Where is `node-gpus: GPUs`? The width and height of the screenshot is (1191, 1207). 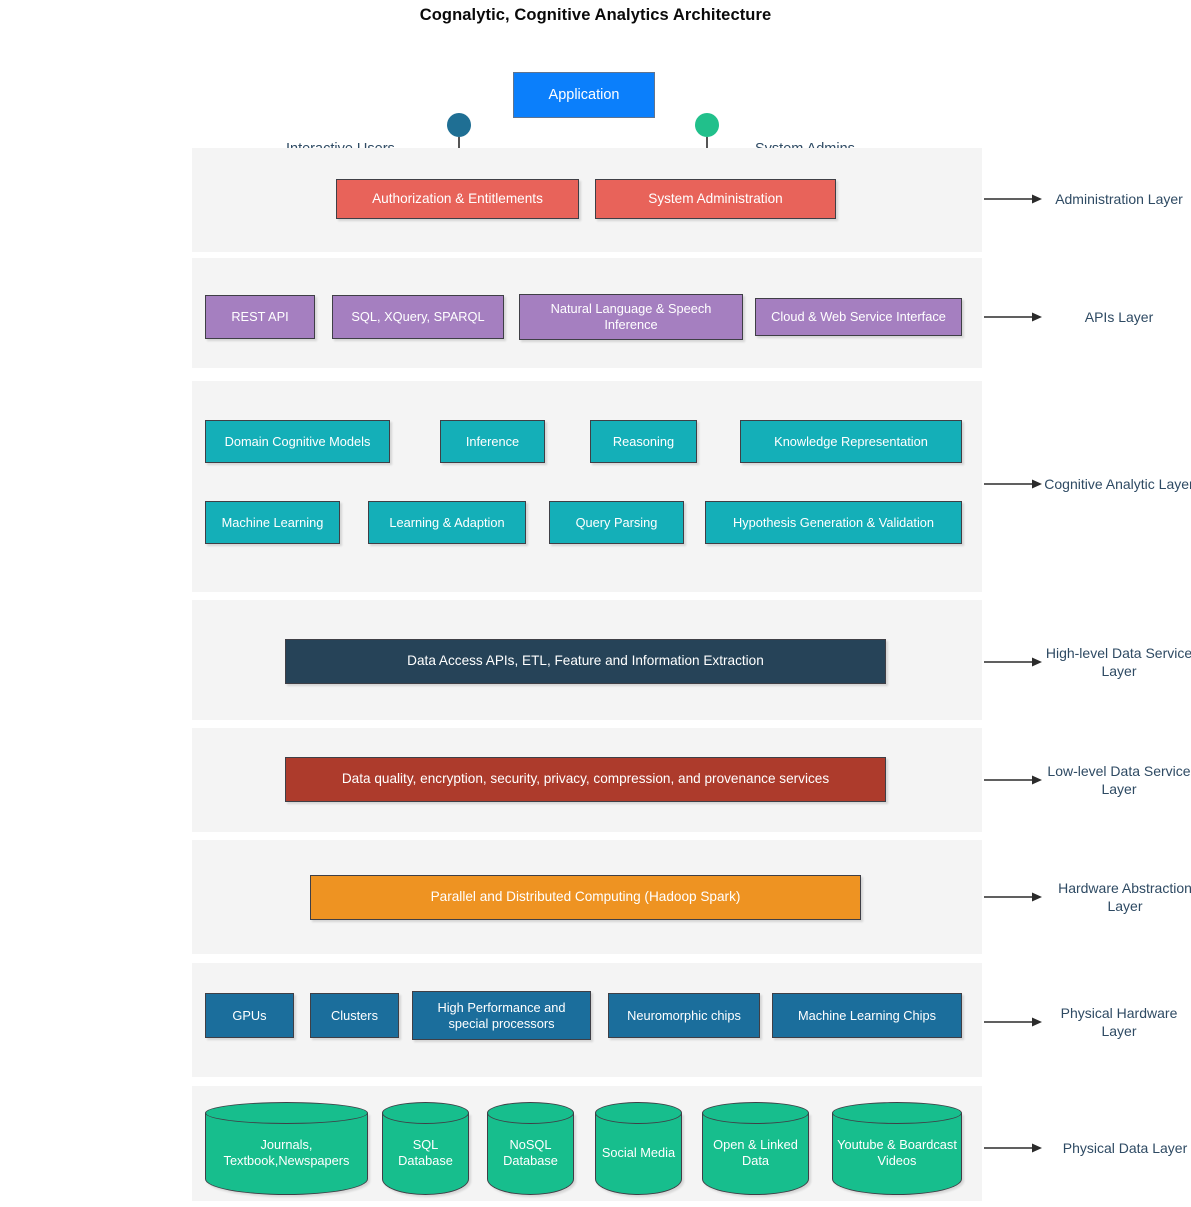
node-gpus: GPUs is located at coordinates (249, 1015).